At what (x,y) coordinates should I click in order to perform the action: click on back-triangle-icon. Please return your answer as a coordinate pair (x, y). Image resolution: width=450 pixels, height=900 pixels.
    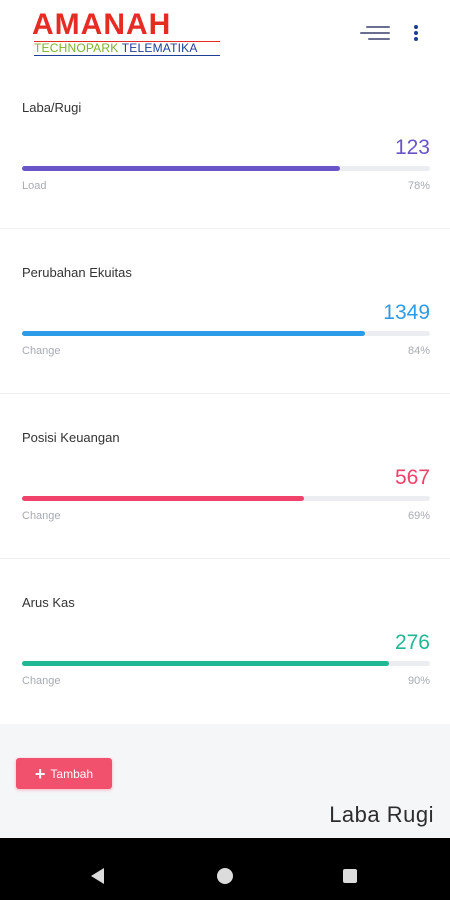
    Looking at the image, I should click on (97, 876).